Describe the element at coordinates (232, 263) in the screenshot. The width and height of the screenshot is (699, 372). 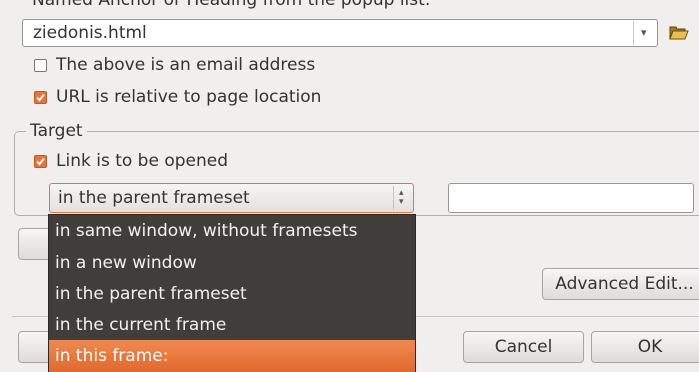
I see `dropdown-option: in a new window` at that location.